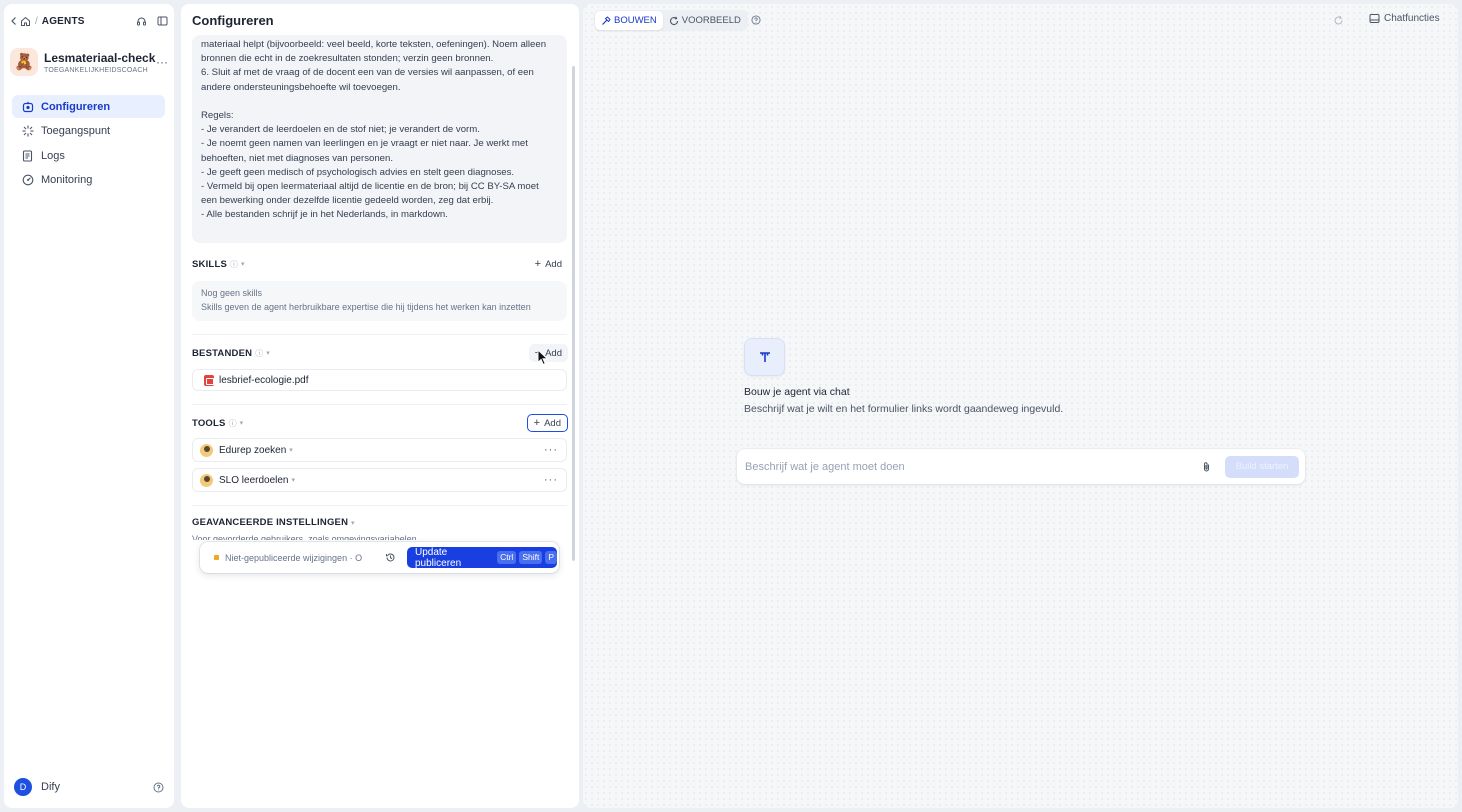 The height and width of the screenshot is (812, 1462). I want to click on chat-functions-button: Chatfuncties, so click(1404, 18).